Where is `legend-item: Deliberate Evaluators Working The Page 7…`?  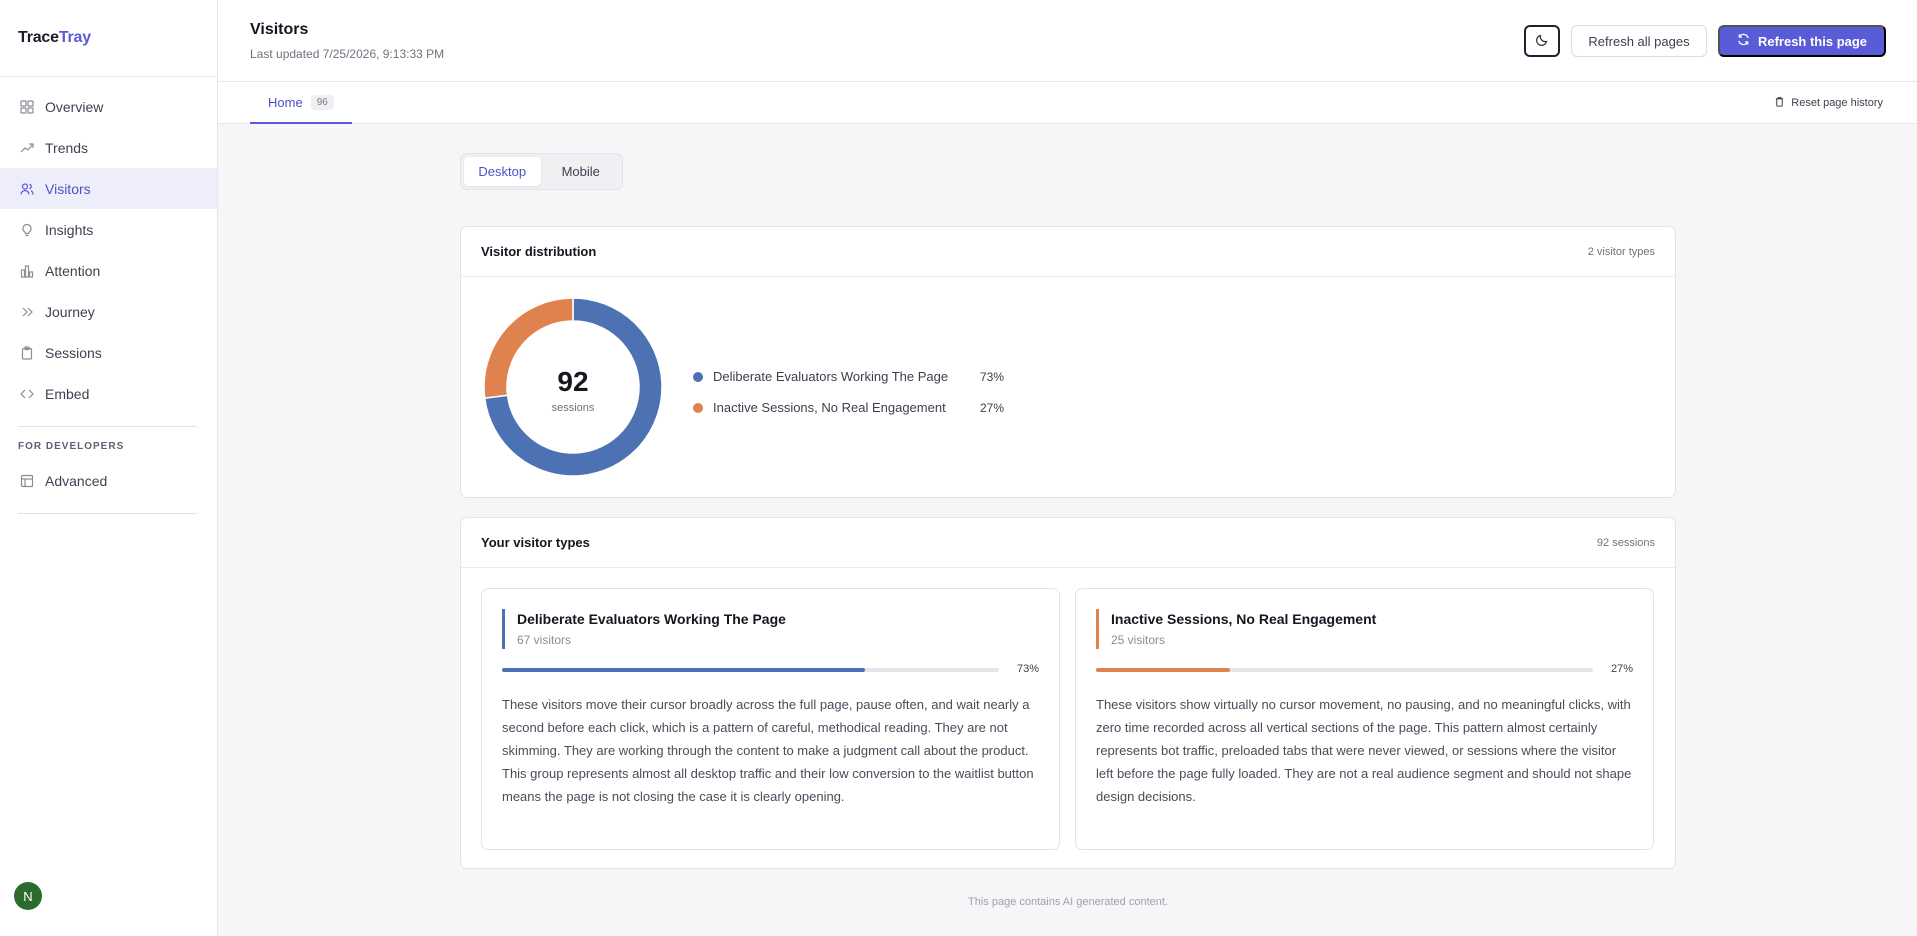 legend-item: Deliberate Evaluators Working The Page 7… is located at coordinates (848, 376).